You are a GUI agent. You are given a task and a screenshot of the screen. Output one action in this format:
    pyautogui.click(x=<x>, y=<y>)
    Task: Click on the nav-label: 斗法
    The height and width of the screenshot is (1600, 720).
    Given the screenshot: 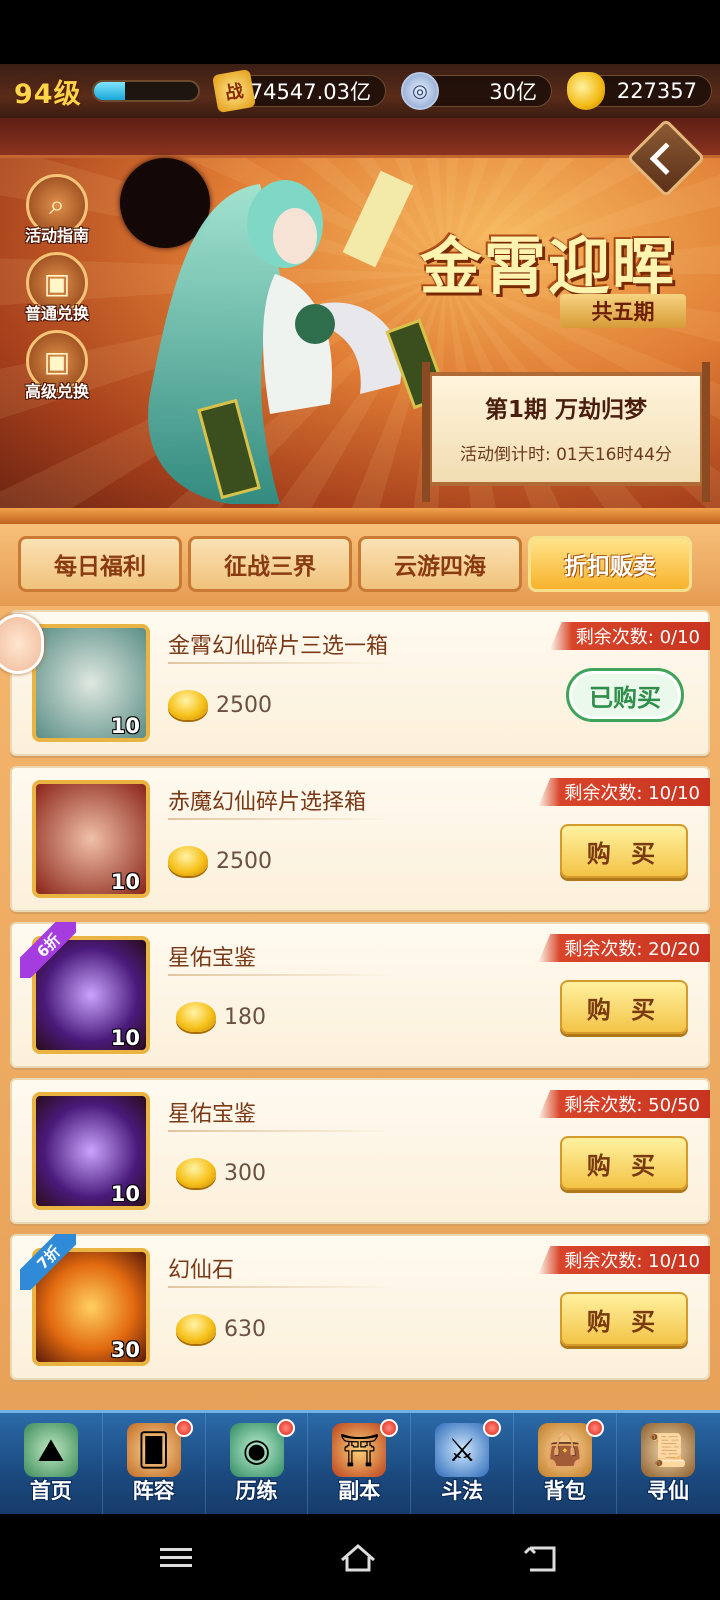 What is the action you would take?
    pyautogui.click(x=462, y=1491)
    